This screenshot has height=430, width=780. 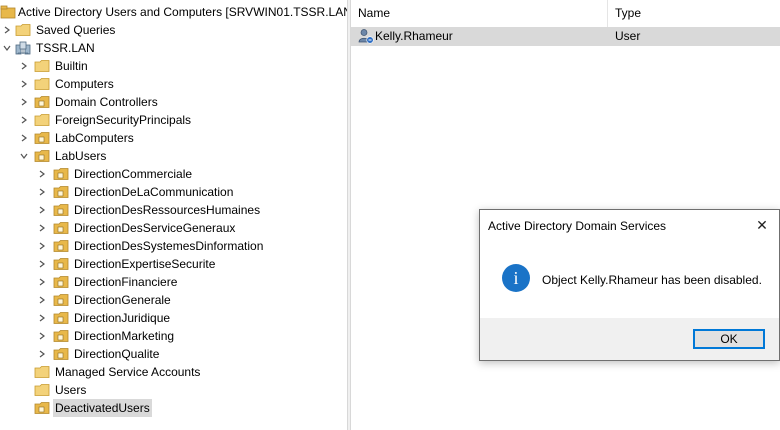 What do you see at coordinates (577, 226) in the screenshot?
I see `dialog-title: Active Directory Domain Services` at bounding box center [577, 226].